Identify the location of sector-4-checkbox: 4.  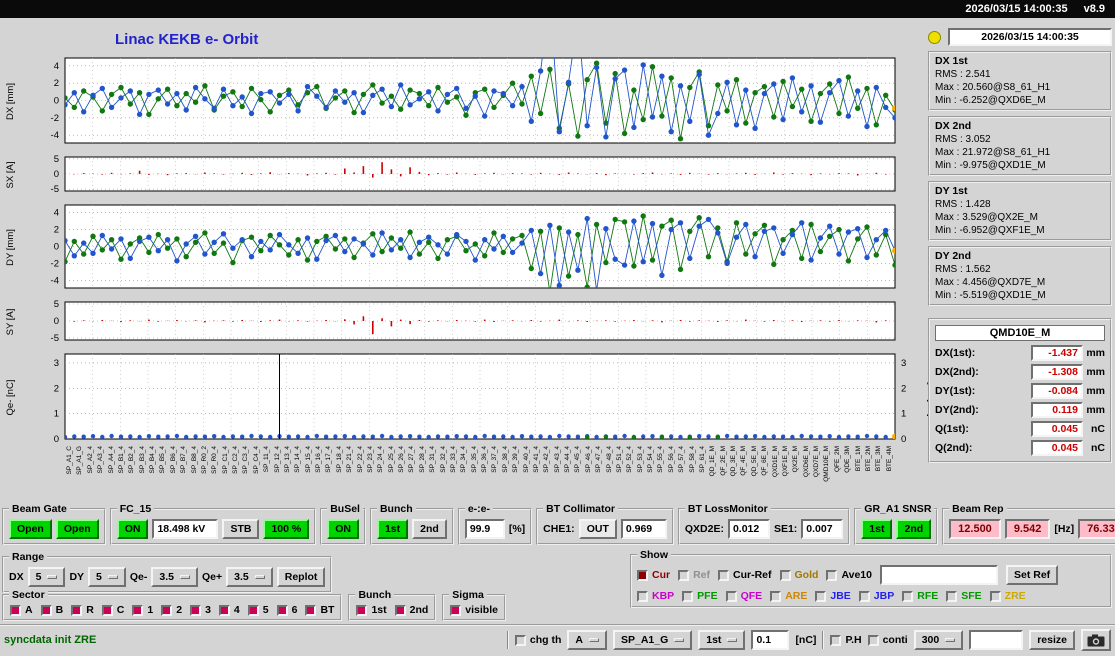
(229, 610).